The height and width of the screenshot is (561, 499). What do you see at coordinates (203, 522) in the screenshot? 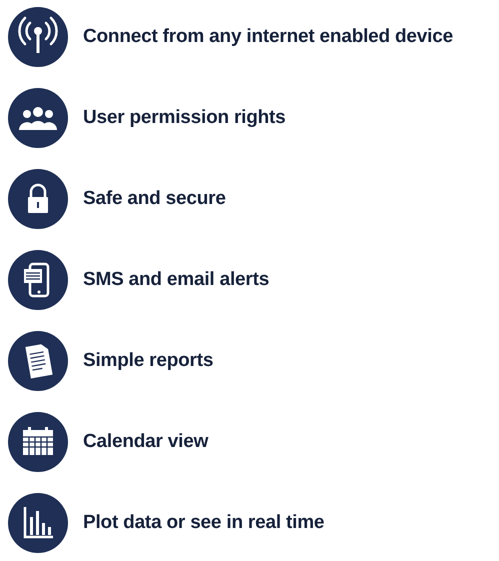
I see `feature-label: Plot data or see in real time` at bounding box center [203, 522].